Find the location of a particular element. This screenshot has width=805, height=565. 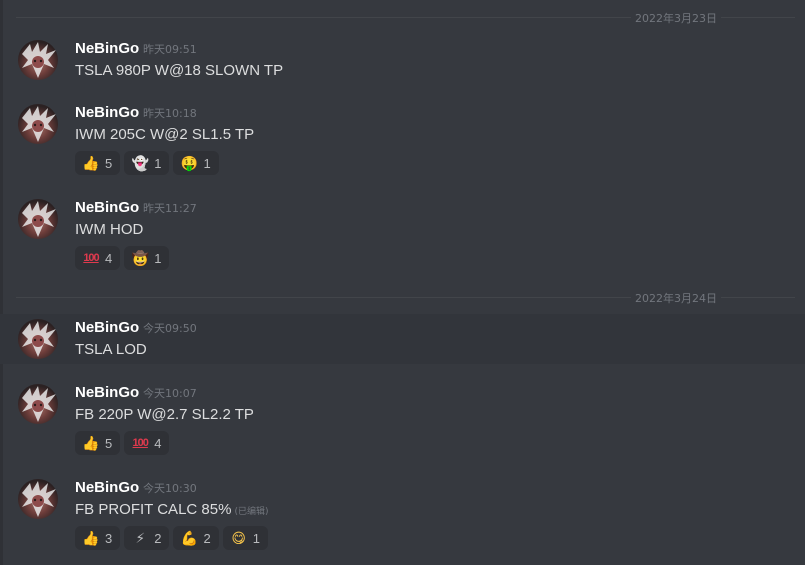

lightning-icon: ⚡ is located at coordinates (140, 538).